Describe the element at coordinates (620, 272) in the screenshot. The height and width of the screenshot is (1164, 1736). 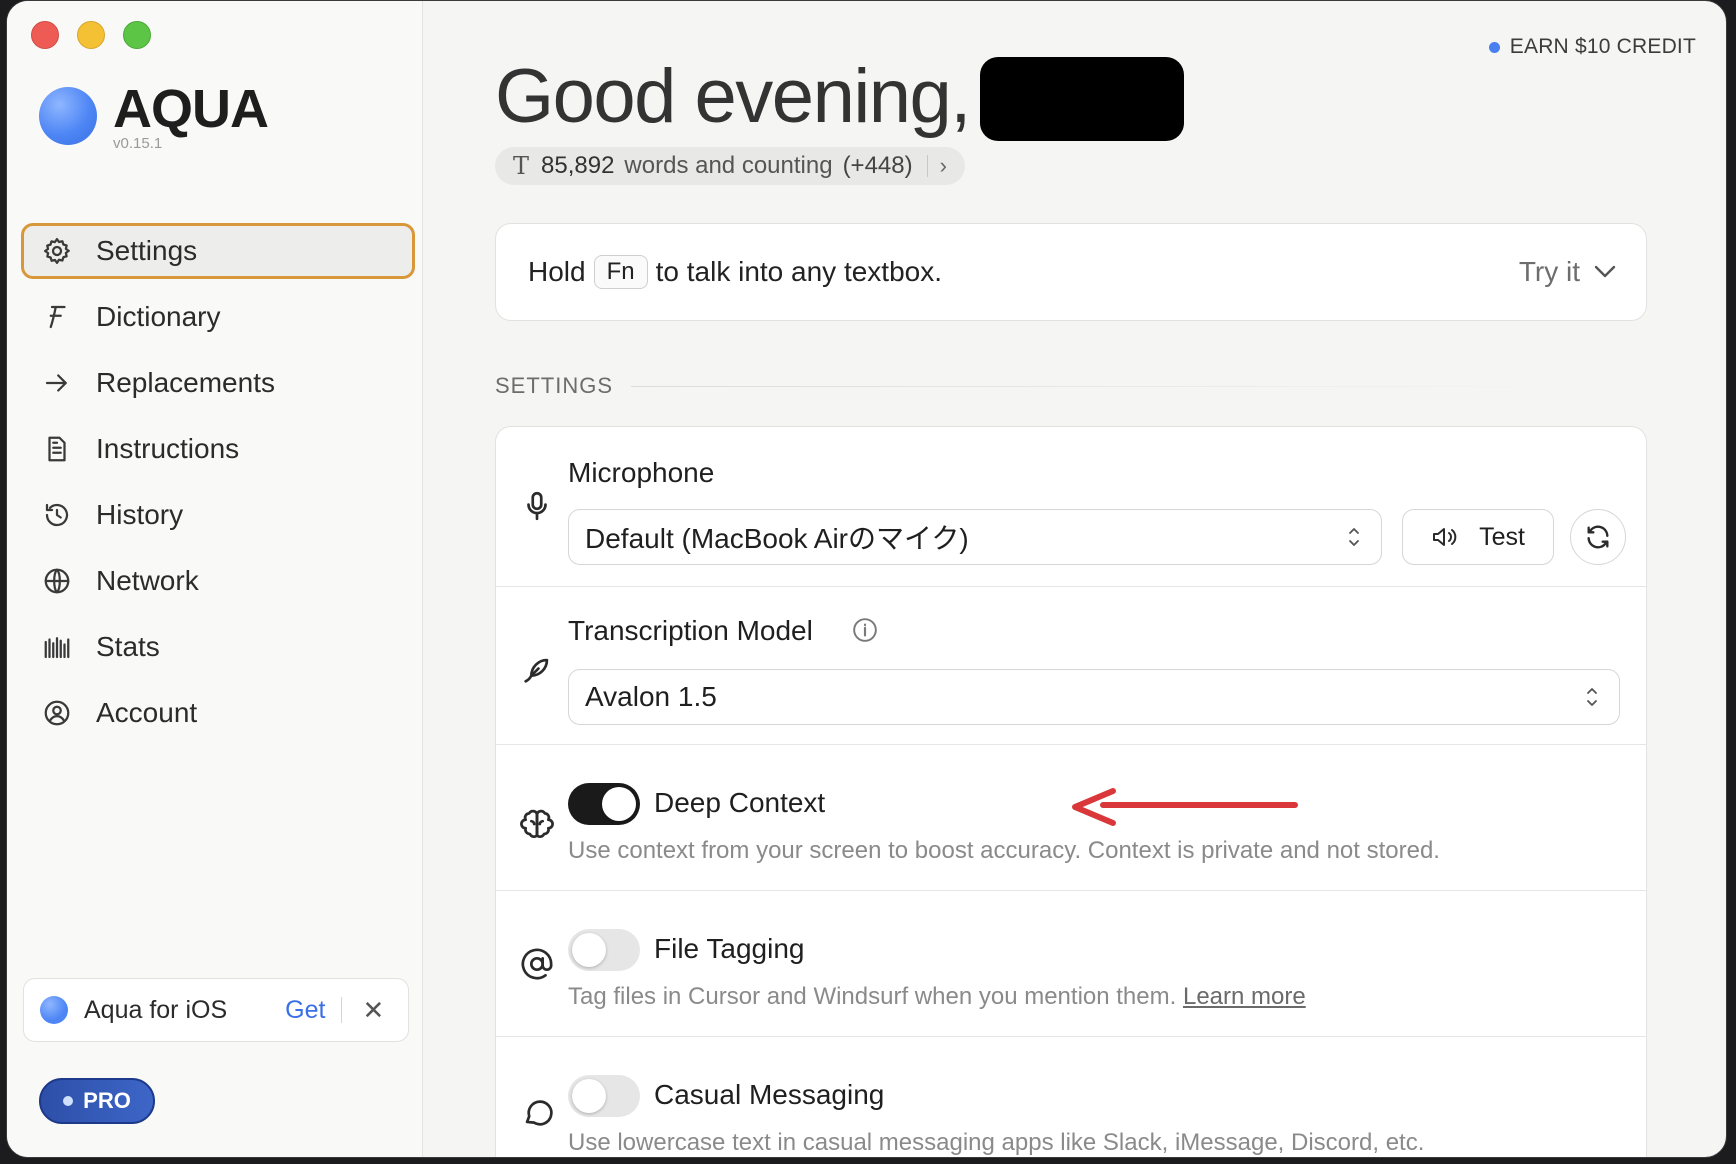
I see `fn-key-badge: Fn` at that location.